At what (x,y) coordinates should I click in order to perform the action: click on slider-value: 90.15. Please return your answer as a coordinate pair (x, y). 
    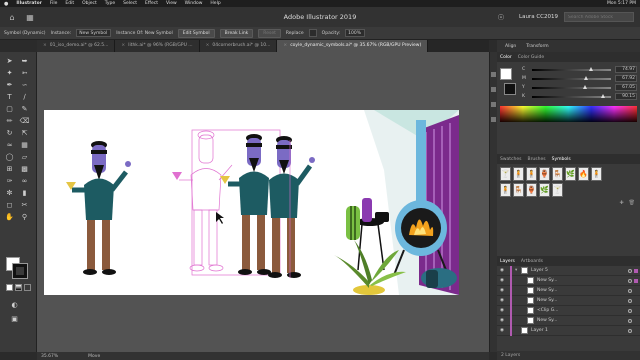
    Looking at the image, I should click on (626, 96).